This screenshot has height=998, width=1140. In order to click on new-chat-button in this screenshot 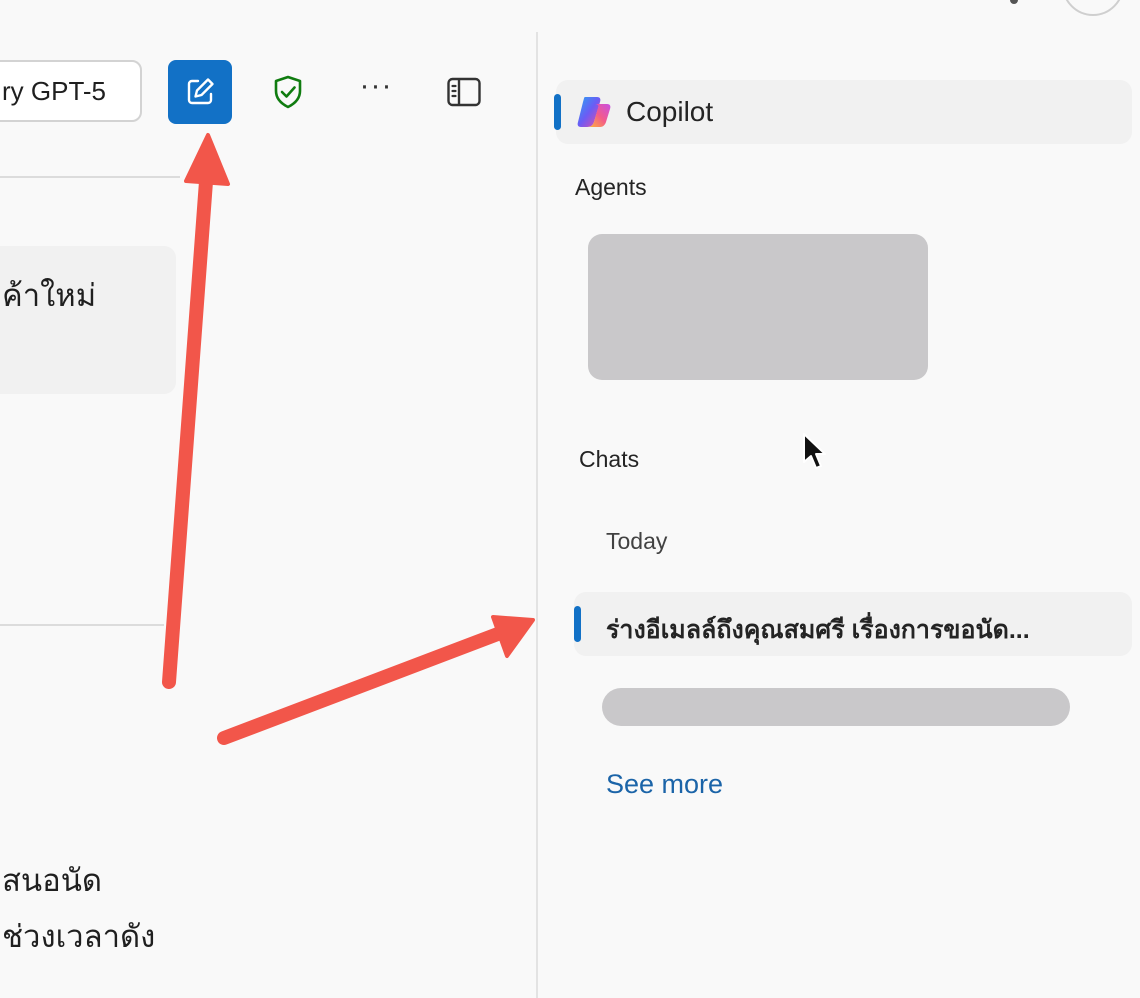, I will do `click(200, 92)`.